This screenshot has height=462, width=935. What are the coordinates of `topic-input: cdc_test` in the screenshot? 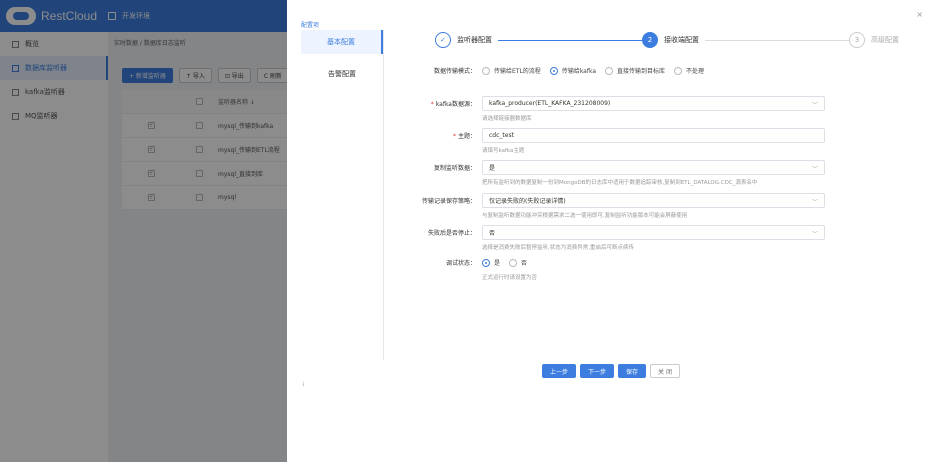 It's located at (653, 135).